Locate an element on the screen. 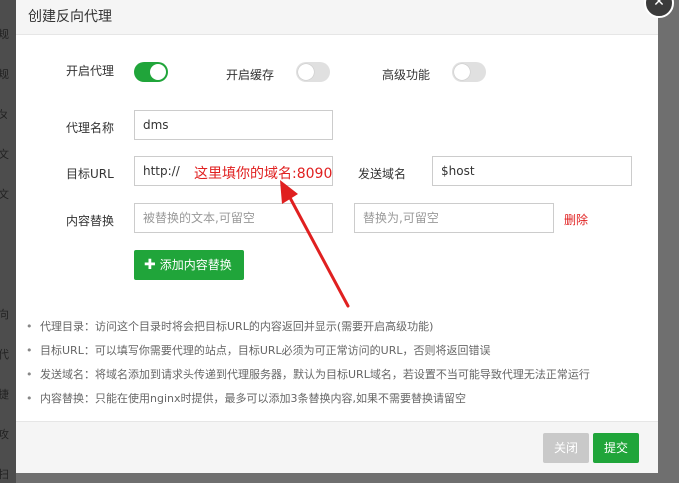 The width and height of the screenshot is (679, 483). send-domain-label: 发送域名 is located at coordinates (382, 174).